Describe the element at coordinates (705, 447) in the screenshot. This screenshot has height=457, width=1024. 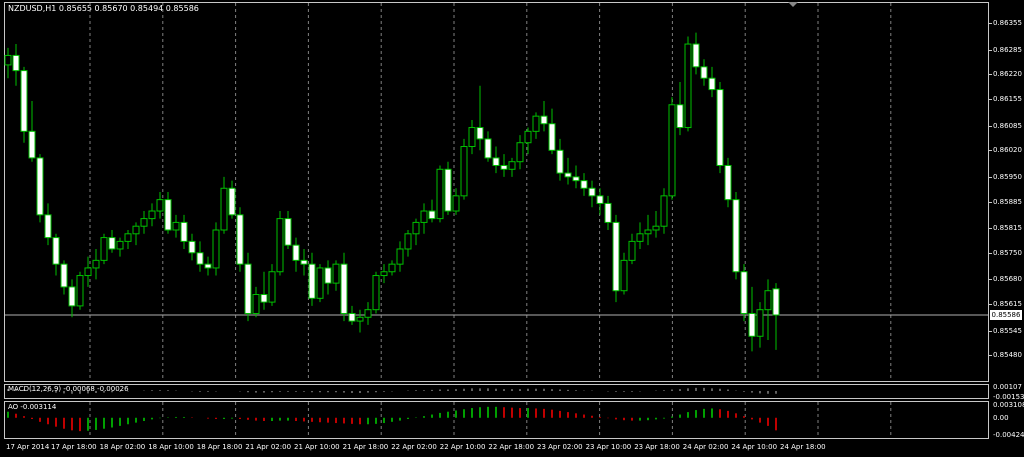
I see `time-axis-label: 24 Apr 02:00` at that location.